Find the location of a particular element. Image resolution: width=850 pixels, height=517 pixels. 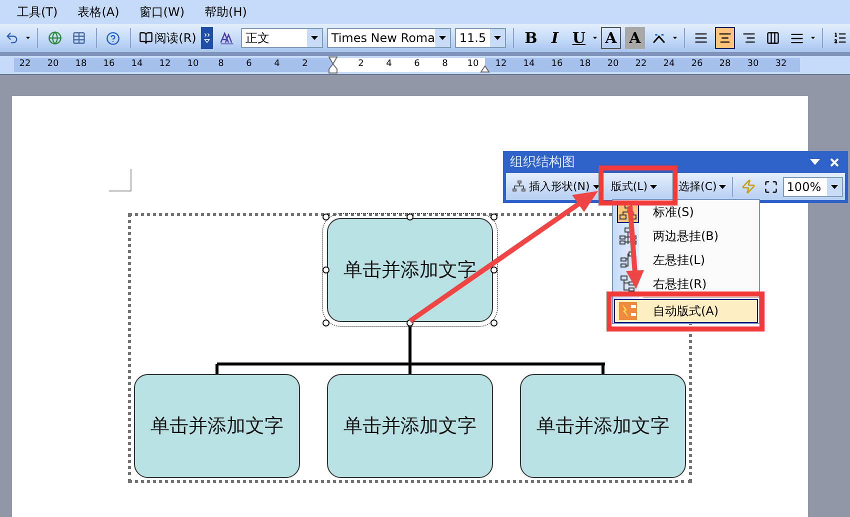

menu-item: 帮助(H) is located at coordinates (225, 12).